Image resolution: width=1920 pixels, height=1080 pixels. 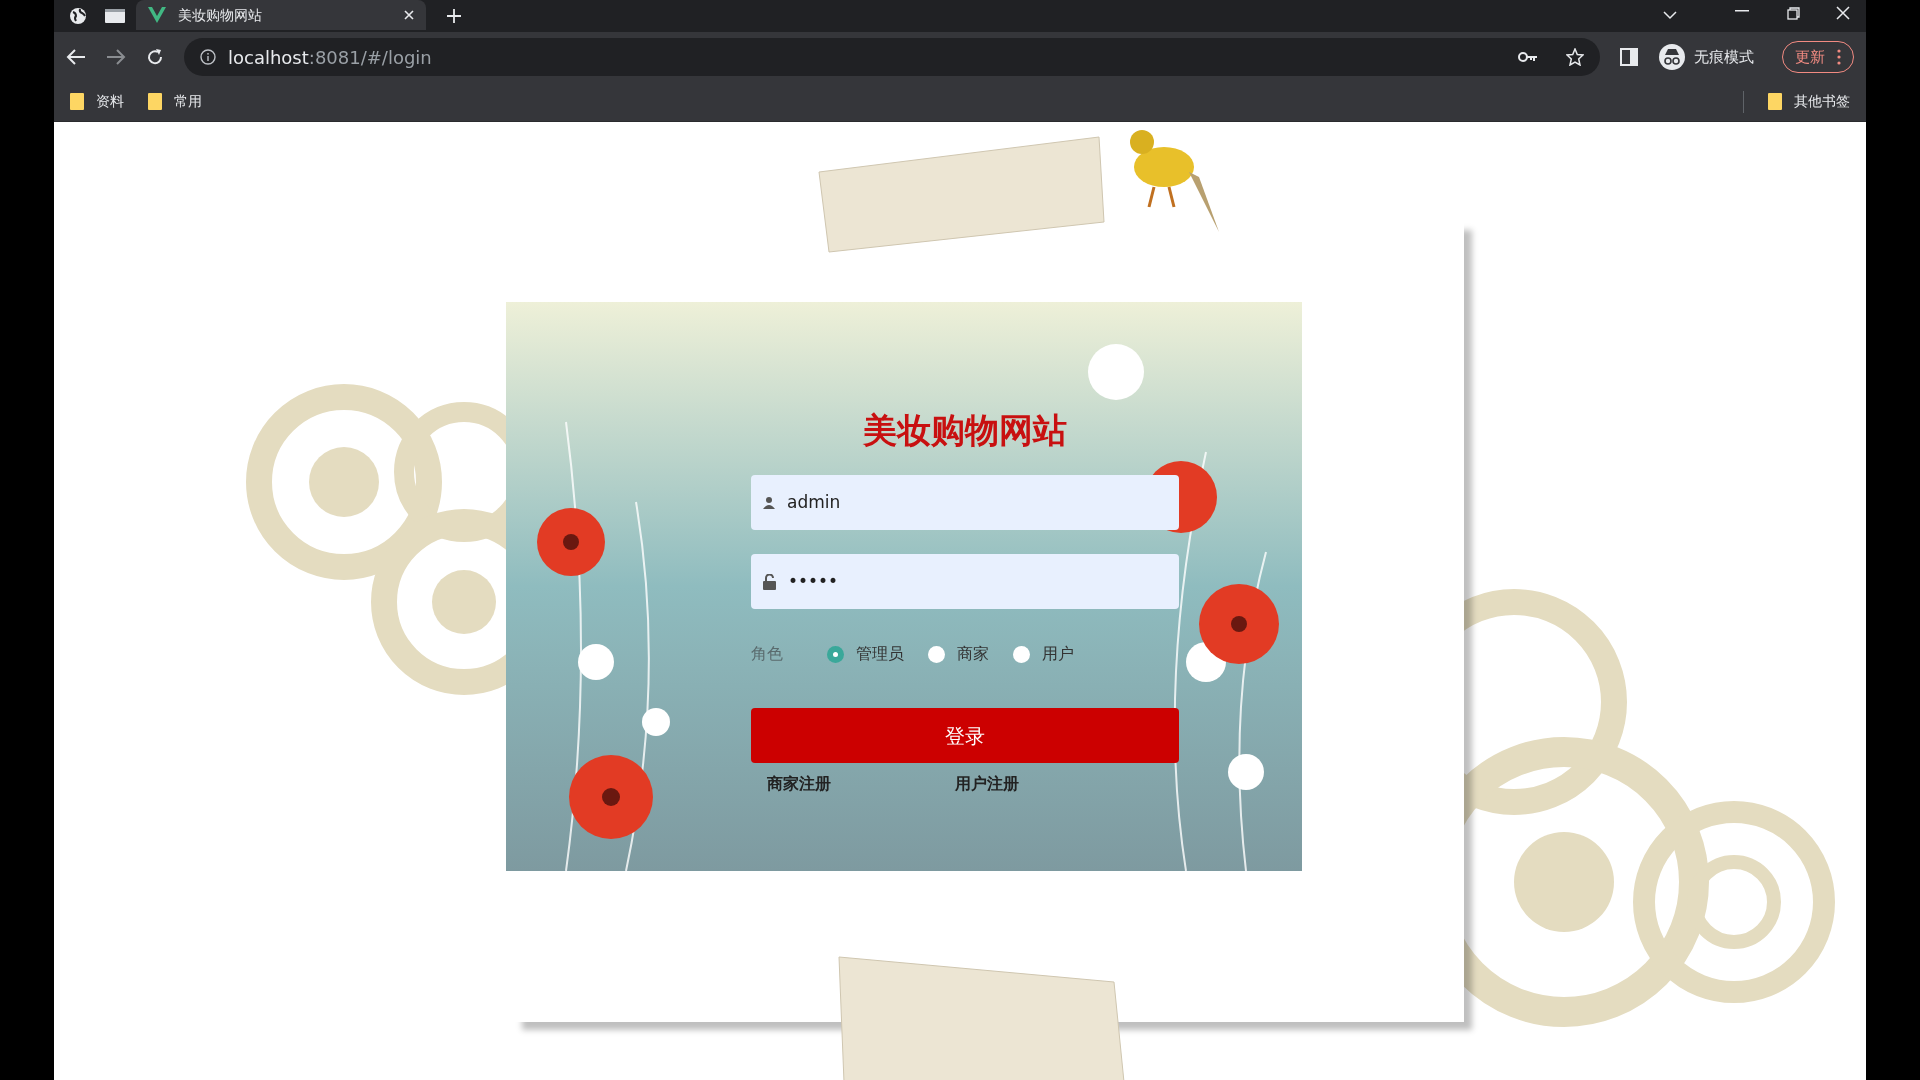 I want to click on restore-icon, so click(x=1793, y=13).